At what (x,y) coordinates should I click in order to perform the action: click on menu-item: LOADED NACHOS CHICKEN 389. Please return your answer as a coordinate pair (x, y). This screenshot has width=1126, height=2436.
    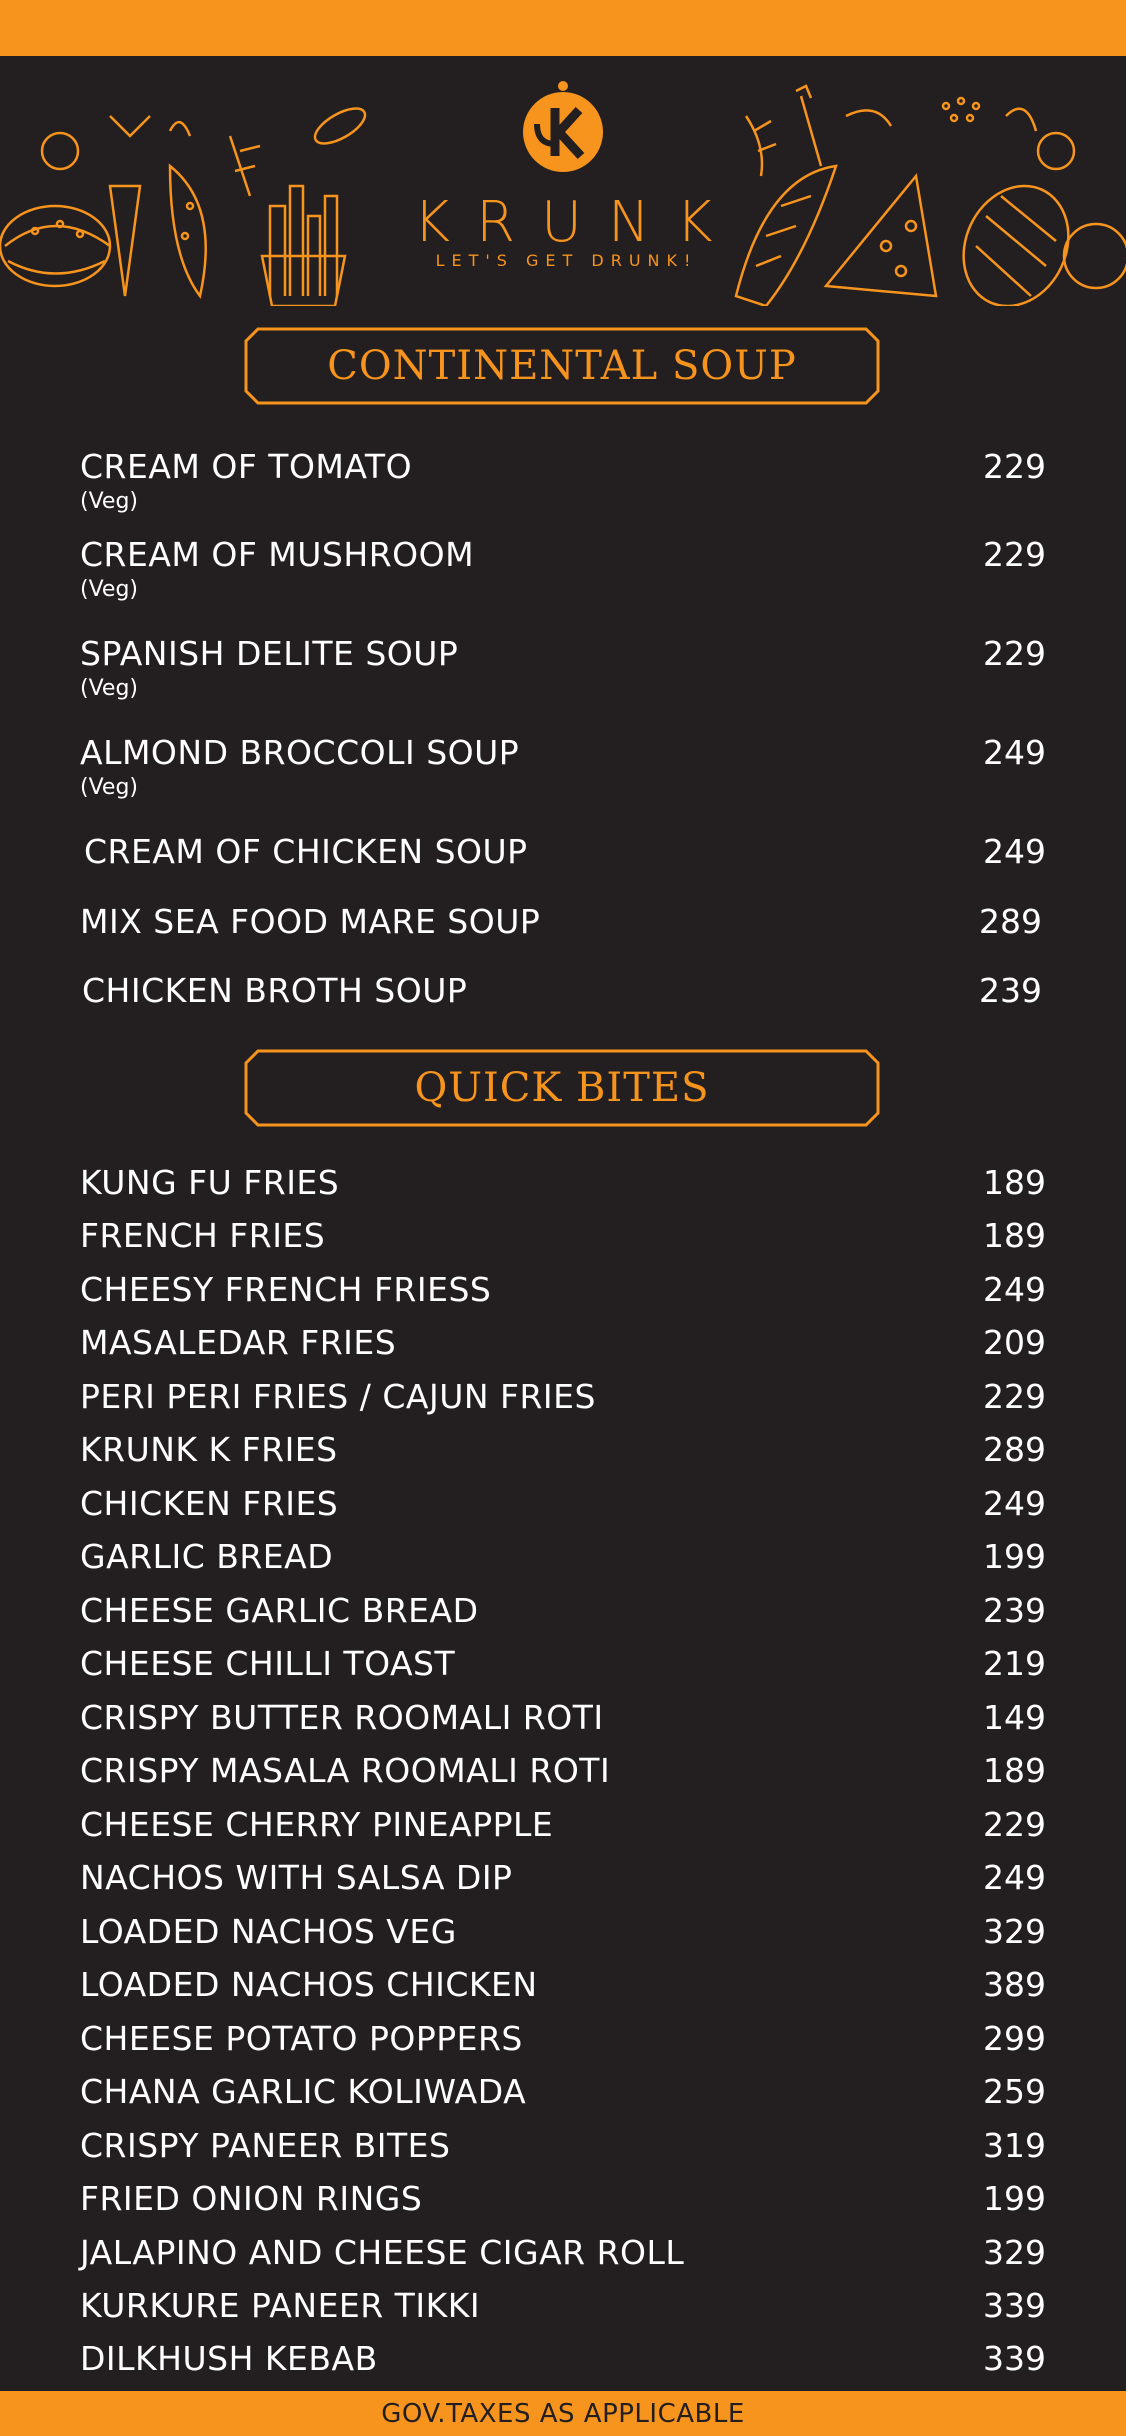
    Looking at the image, I should click on (563, 1987).